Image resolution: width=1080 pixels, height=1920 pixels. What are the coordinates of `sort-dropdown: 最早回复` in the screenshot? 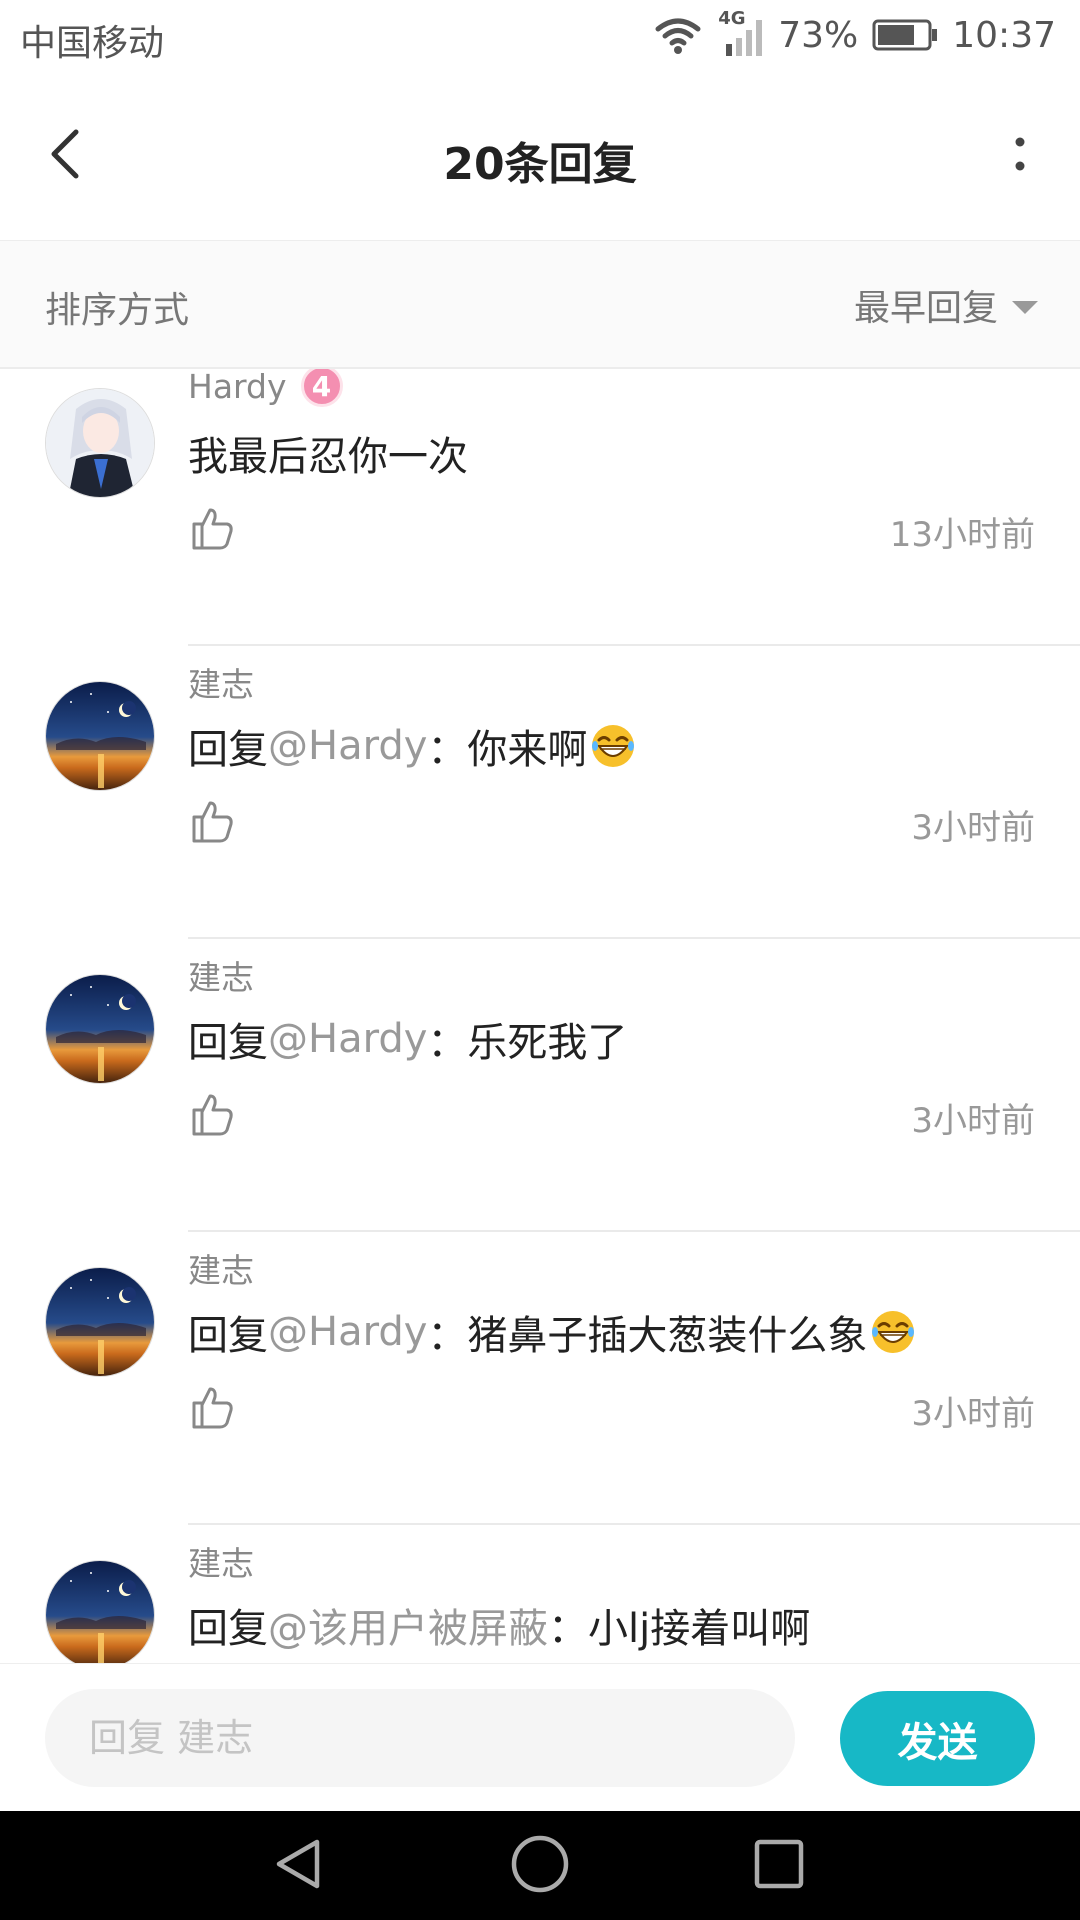 It's located at (946, 305).